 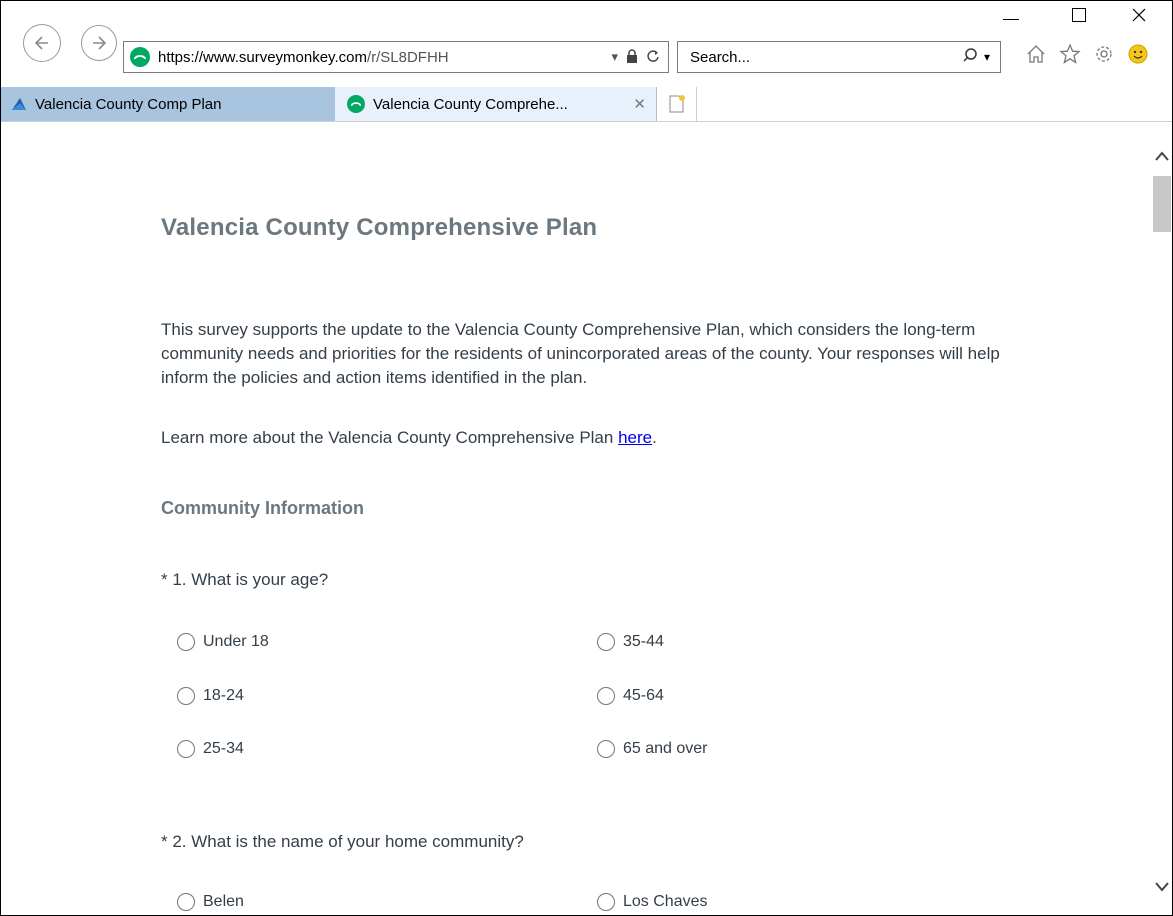 What do you see at coordinates (639, 104) in the screenshot?
I see `tab-close-icon: ✕` at bounding box center [639, 104].